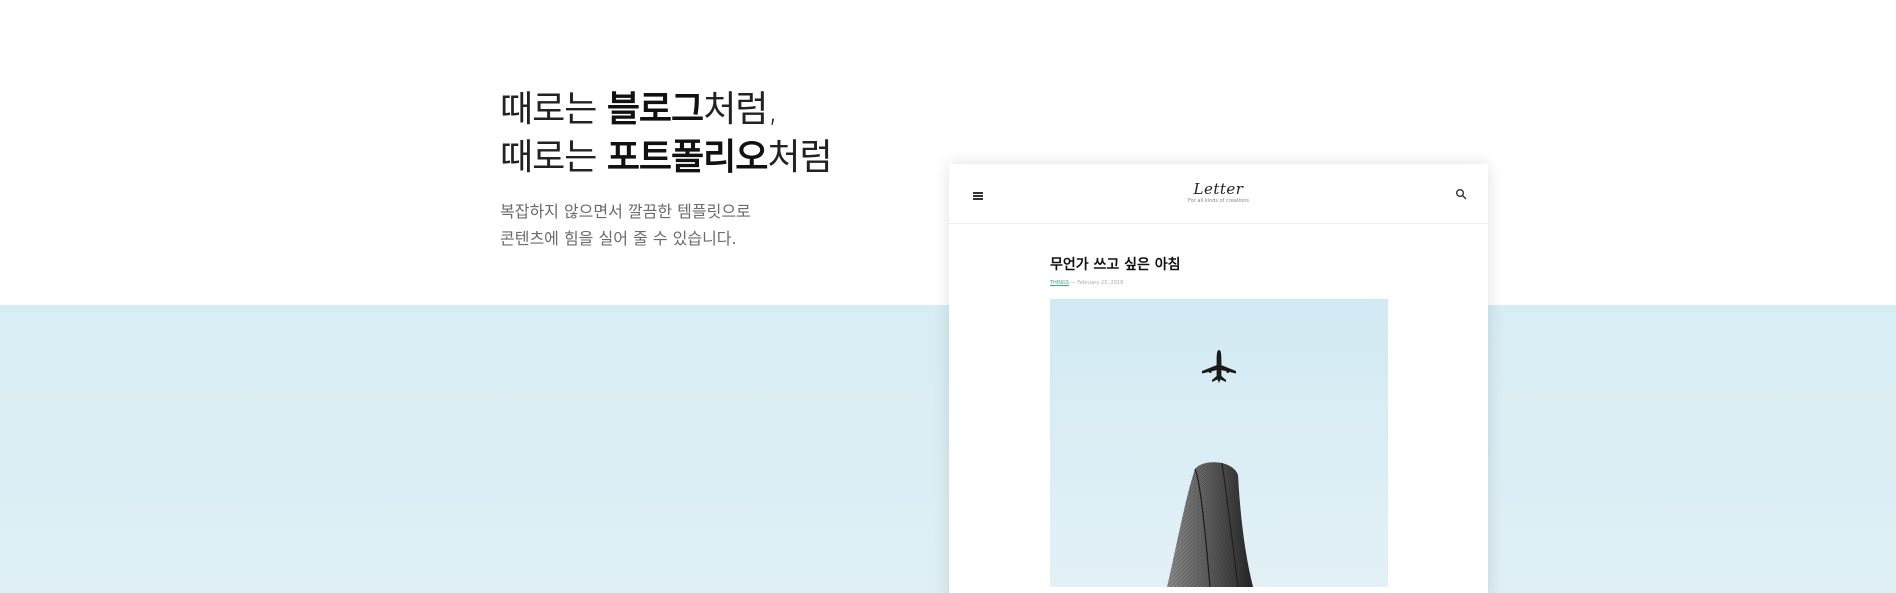 This screenshot has width=1896, height=593. What do you see at coordinates (1219, 443) in the screenshot?
I see `post-featured-image` at bounding box center [1219, 443].